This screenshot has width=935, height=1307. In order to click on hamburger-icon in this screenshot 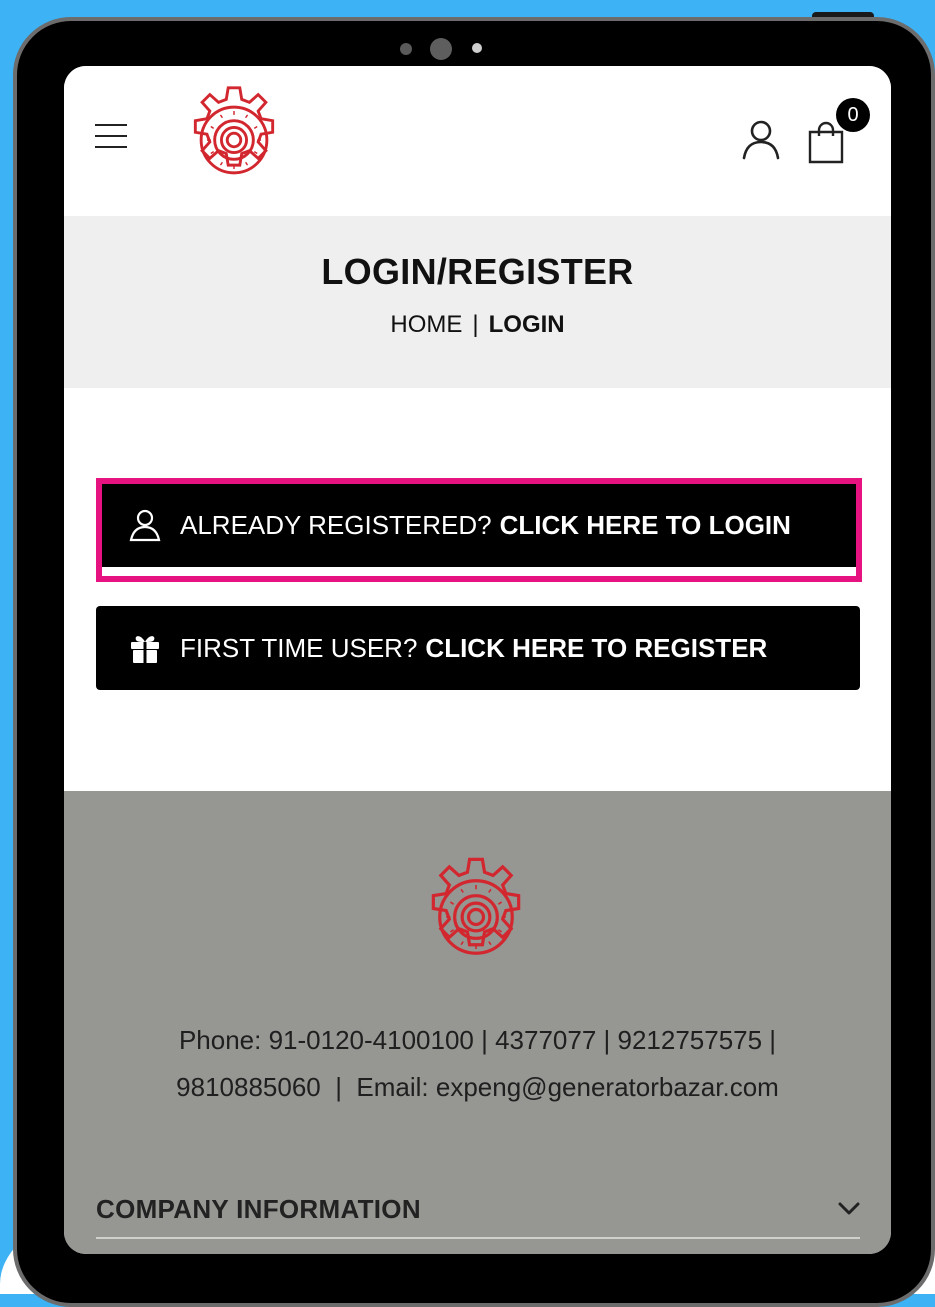, I will do `click(111, 136)`.